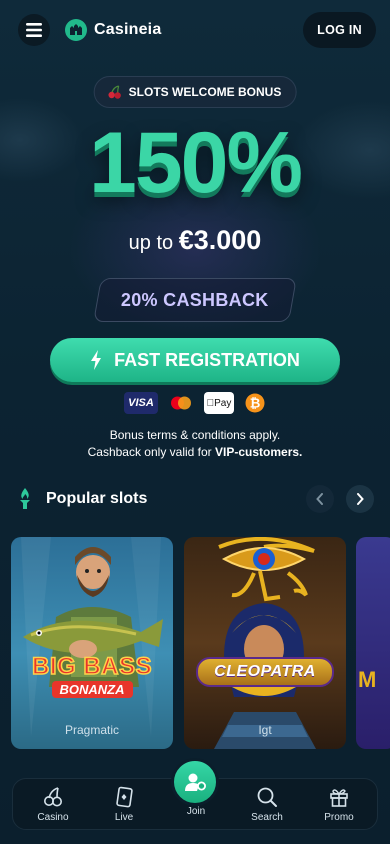 This screenshot has height=844, width=390. I want to click on apple-pay-icon: Pay, so click(219, 403).